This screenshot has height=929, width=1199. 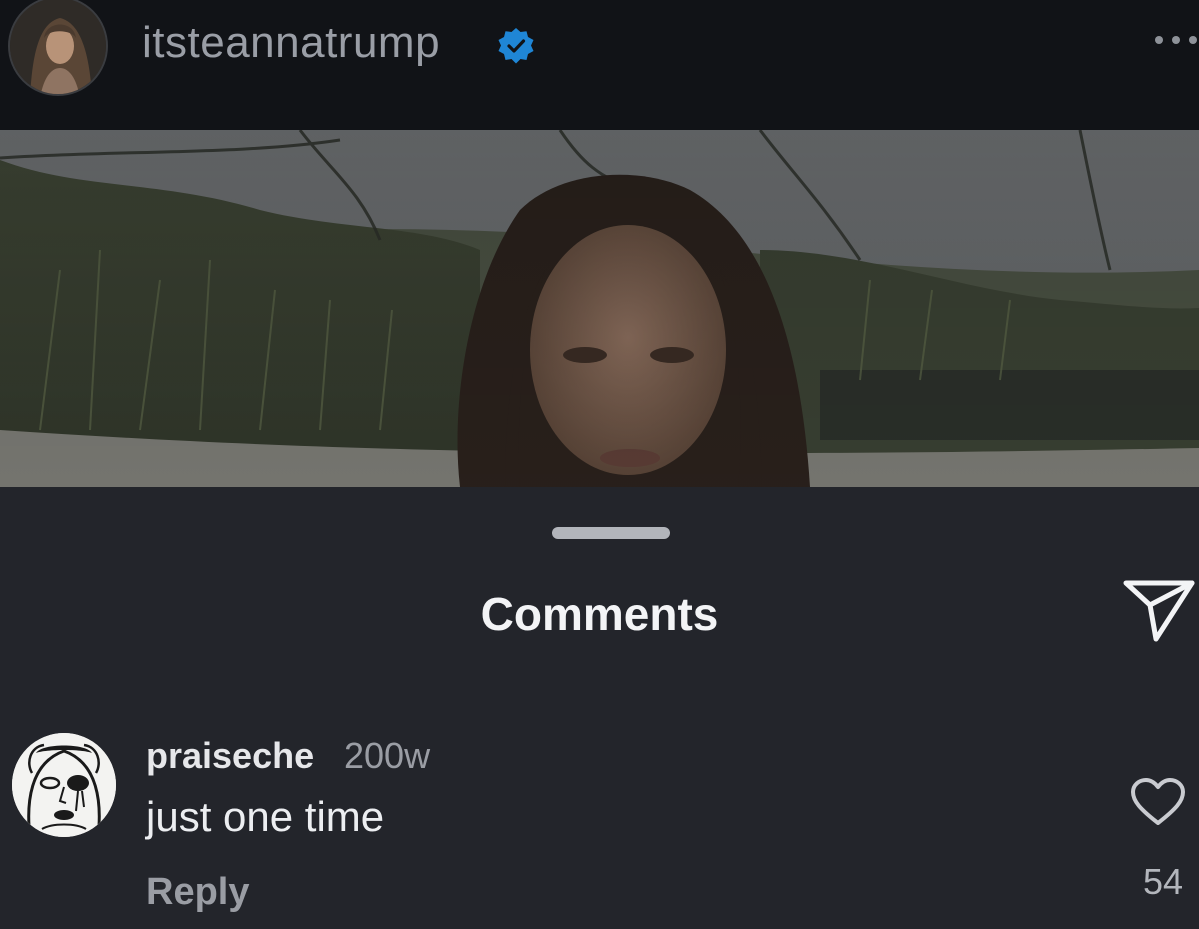 What do you see at coordinates (1159, 611) in the screenshot?
I see `send-icon` at bounding box center [1159, 611].